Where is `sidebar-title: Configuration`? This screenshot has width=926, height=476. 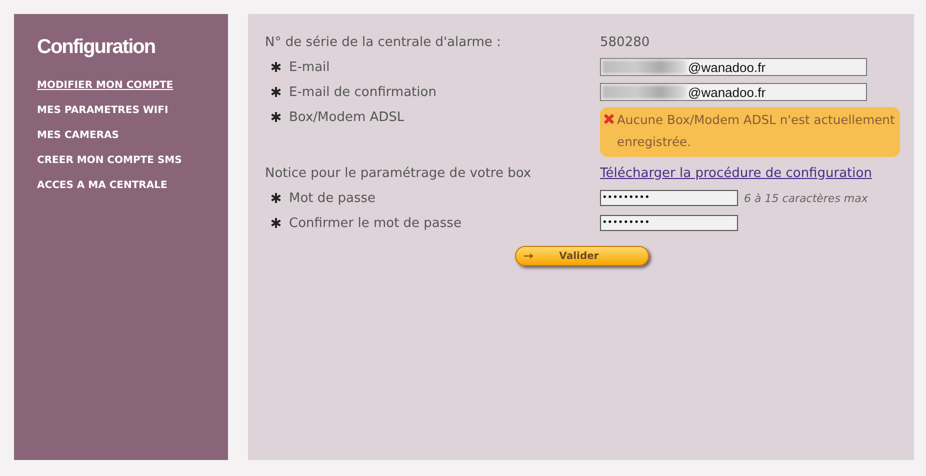
sidebar-title: Configuration is located at coordinates (96, 47).